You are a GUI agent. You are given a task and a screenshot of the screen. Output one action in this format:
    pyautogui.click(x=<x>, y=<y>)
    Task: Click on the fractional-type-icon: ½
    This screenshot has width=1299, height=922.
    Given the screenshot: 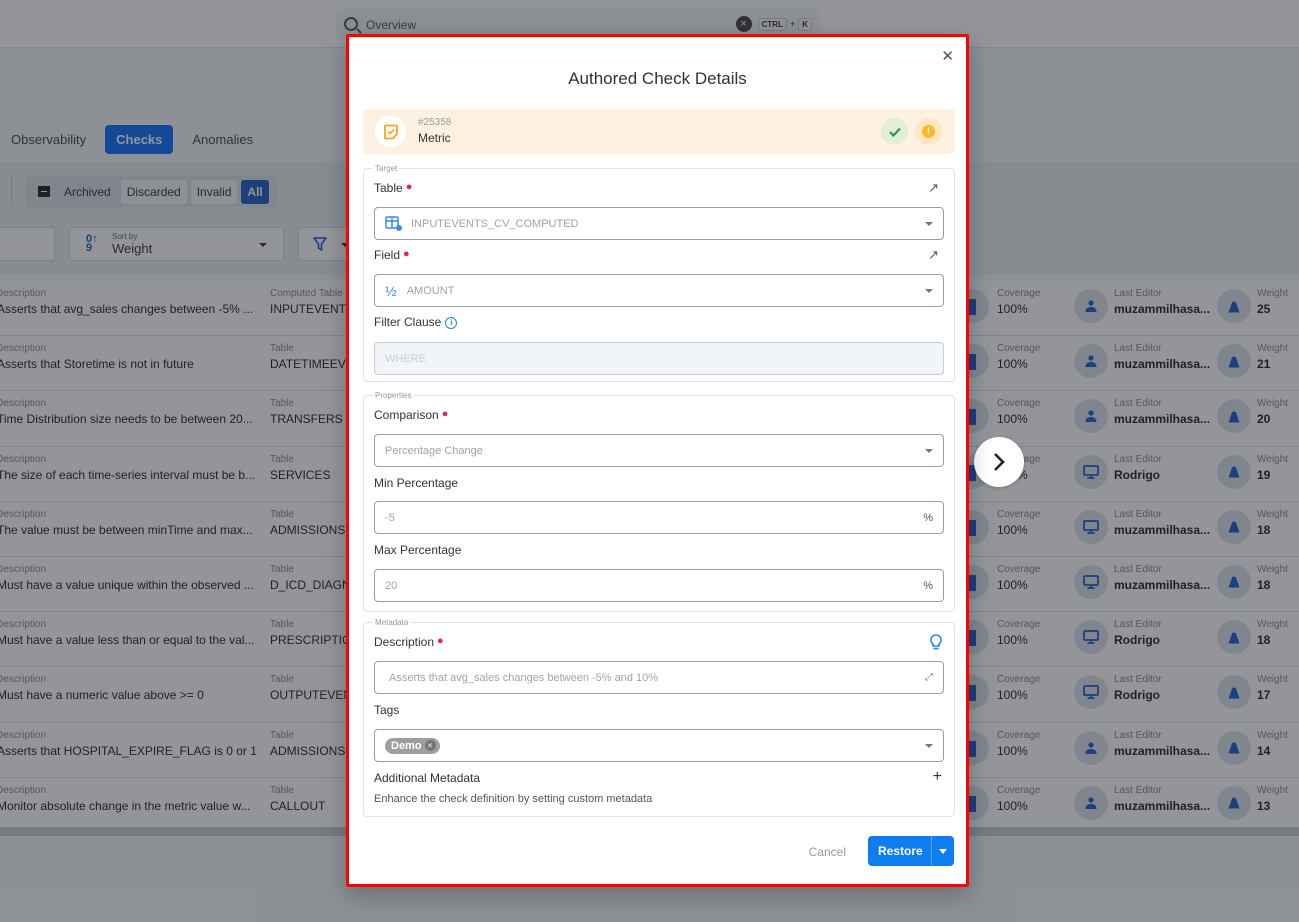 What is the action you would take?
    pyautogui.click(x=391, y=290)
    